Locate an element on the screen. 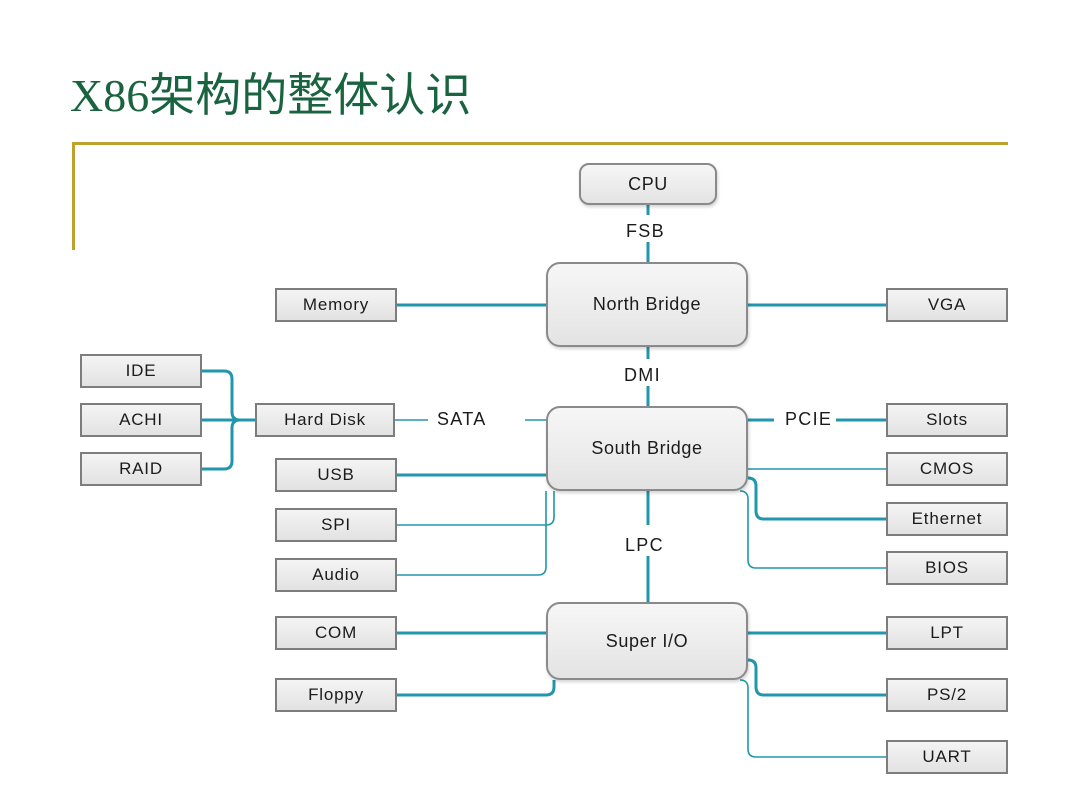 The height and width of the screenshot is (810, 1080). node-ide: IDE is located at coordinates (141, 371).